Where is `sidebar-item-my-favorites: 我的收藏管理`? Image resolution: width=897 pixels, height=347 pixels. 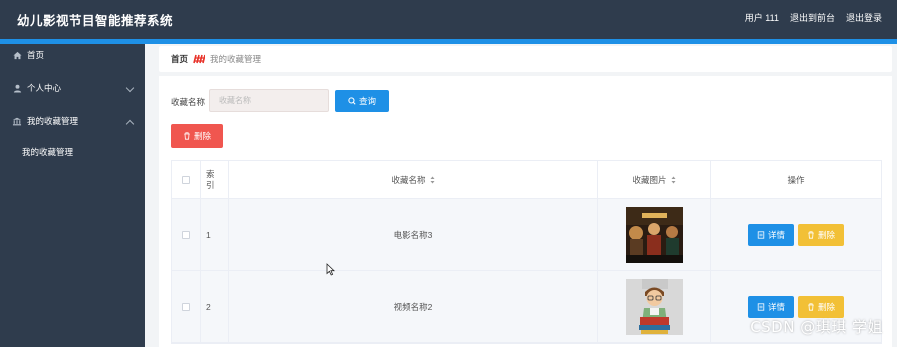 sidebar-item-my-favorites: 我的收藏管理 is located at coordinates (72, 126).